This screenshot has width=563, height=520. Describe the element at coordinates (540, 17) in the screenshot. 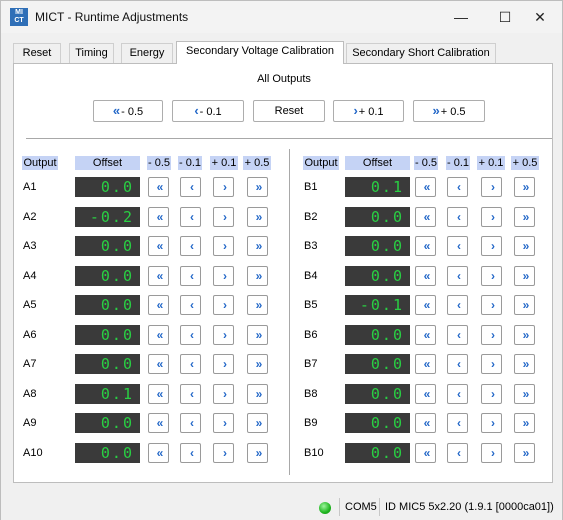

I see `close-button: ✕` at that location.